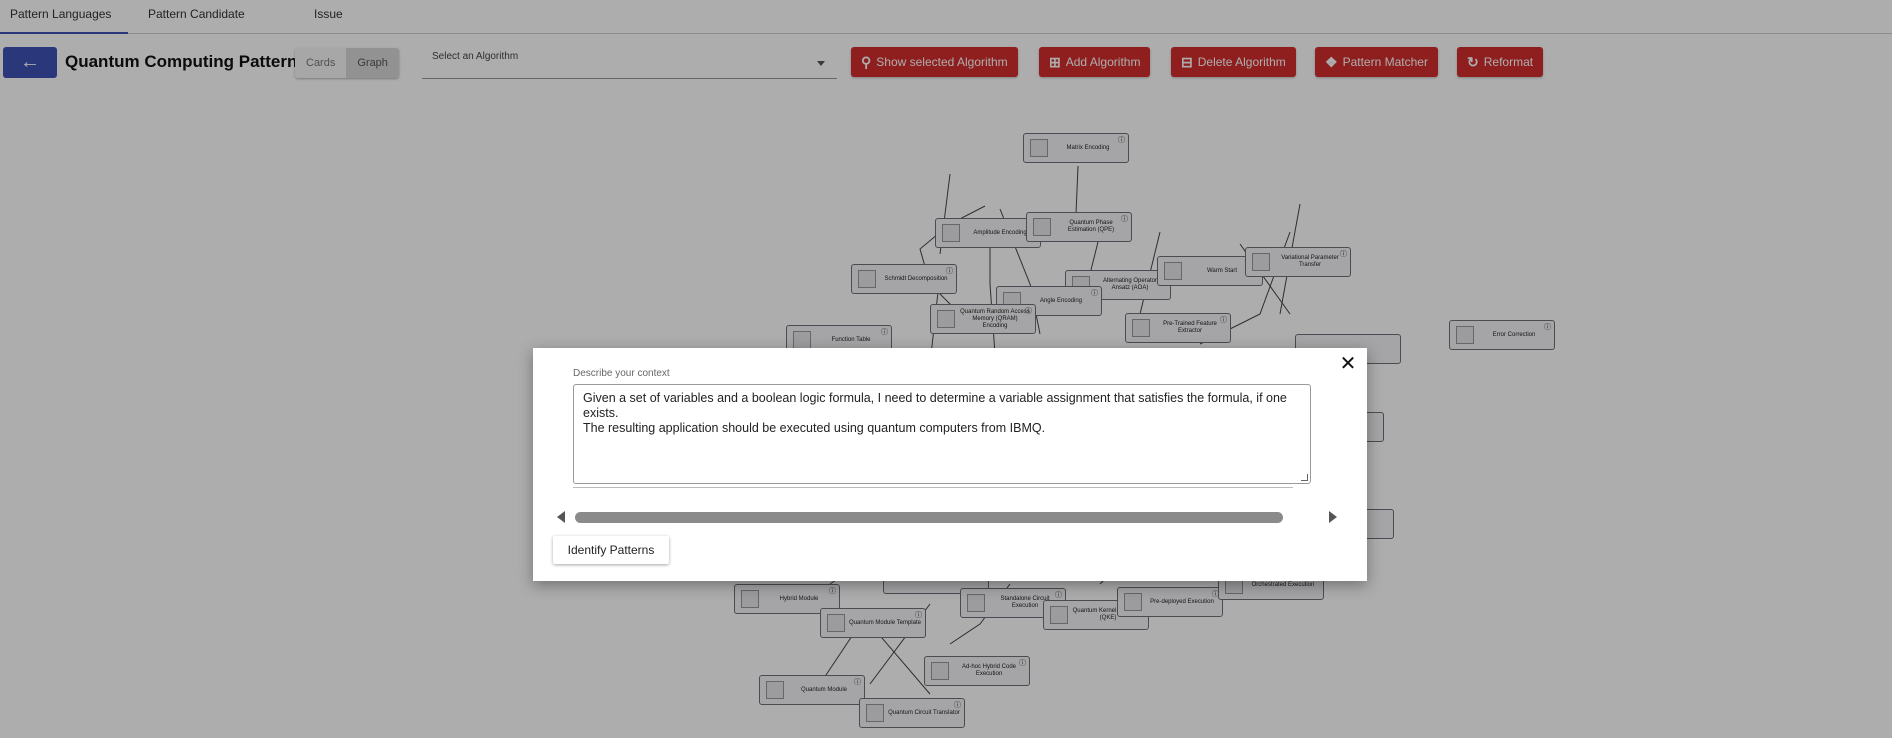 The image size is (1892, 738). What do you see at coordinates (933, 487) in the screenshot?
I see `divider` at bounding box center [933, 487].